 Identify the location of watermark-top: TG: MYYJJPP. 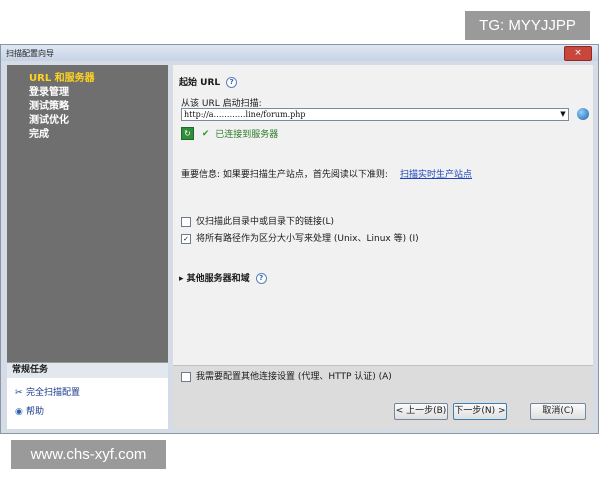
(527, 25).